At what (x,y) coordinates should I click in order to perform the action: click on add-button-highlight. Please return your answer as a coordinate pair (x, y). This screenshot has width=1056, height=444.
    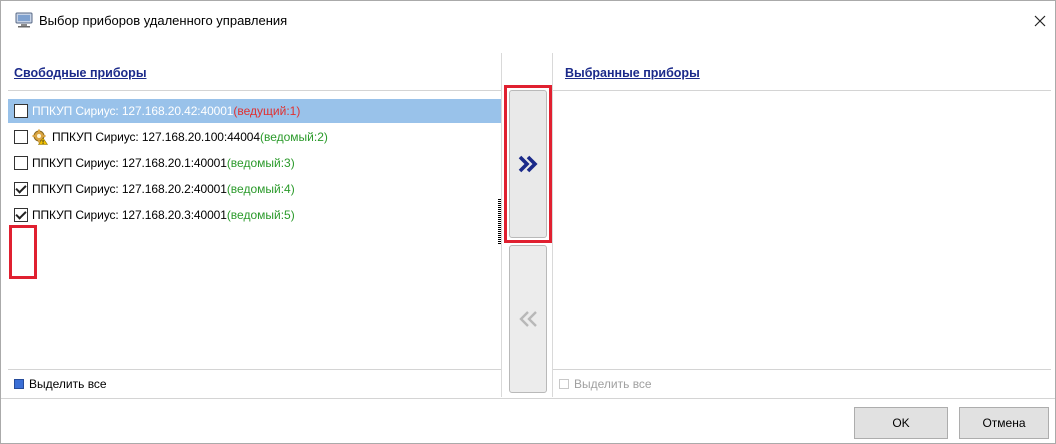
    Looking at the image, I should click on (528, 164).